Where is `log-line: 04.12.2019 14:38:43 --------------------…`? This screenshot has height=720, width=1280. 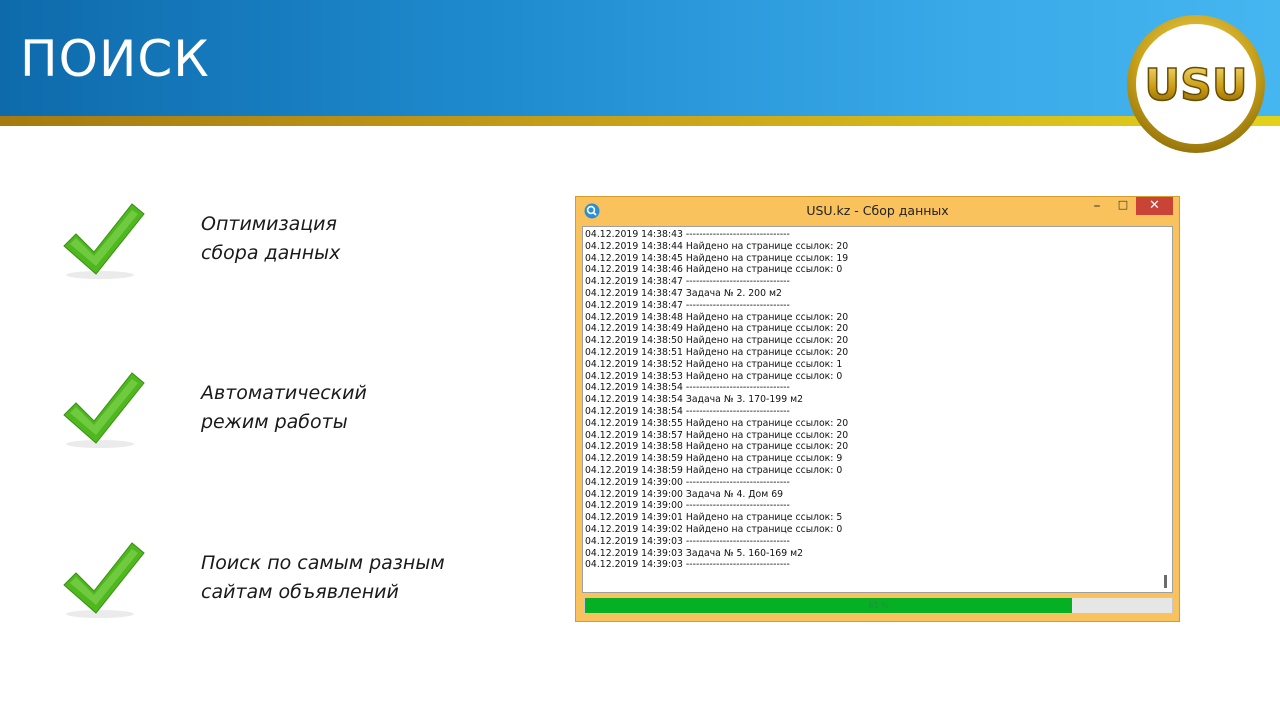 log-line: 04.12.2019 14:38:43 --------------------… is located at coordinates (687, 234).